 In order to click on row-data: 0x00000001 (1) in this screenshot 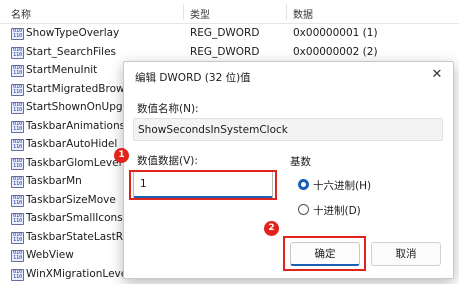, I will do `click(335, 33)`.